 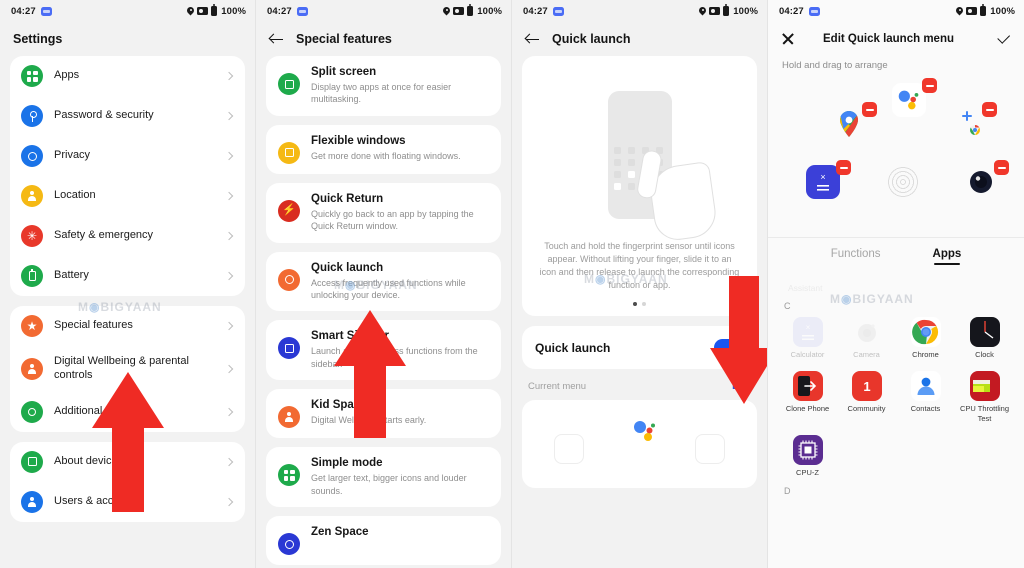 What do you see at coordinates (947, 256) in the screenshot?
I see `tab-apps: Apps` at bounding box center [947, 256].